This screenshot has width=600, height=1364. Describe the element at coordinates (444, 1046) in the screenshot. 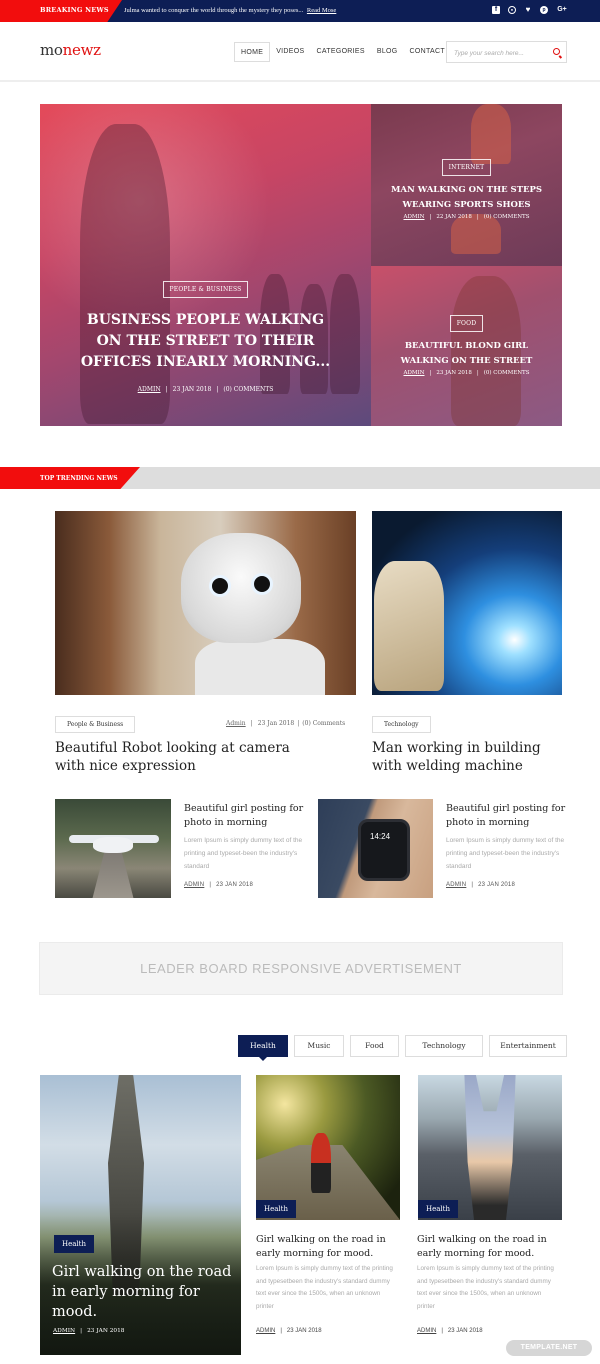

I see `tab-technology: Technology` at that location.